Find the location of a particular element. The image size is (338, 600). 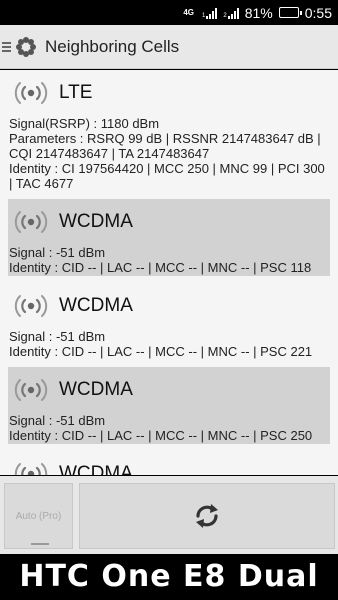

device-label: HTC One E8 Dual is located at coordinates (169, 577).